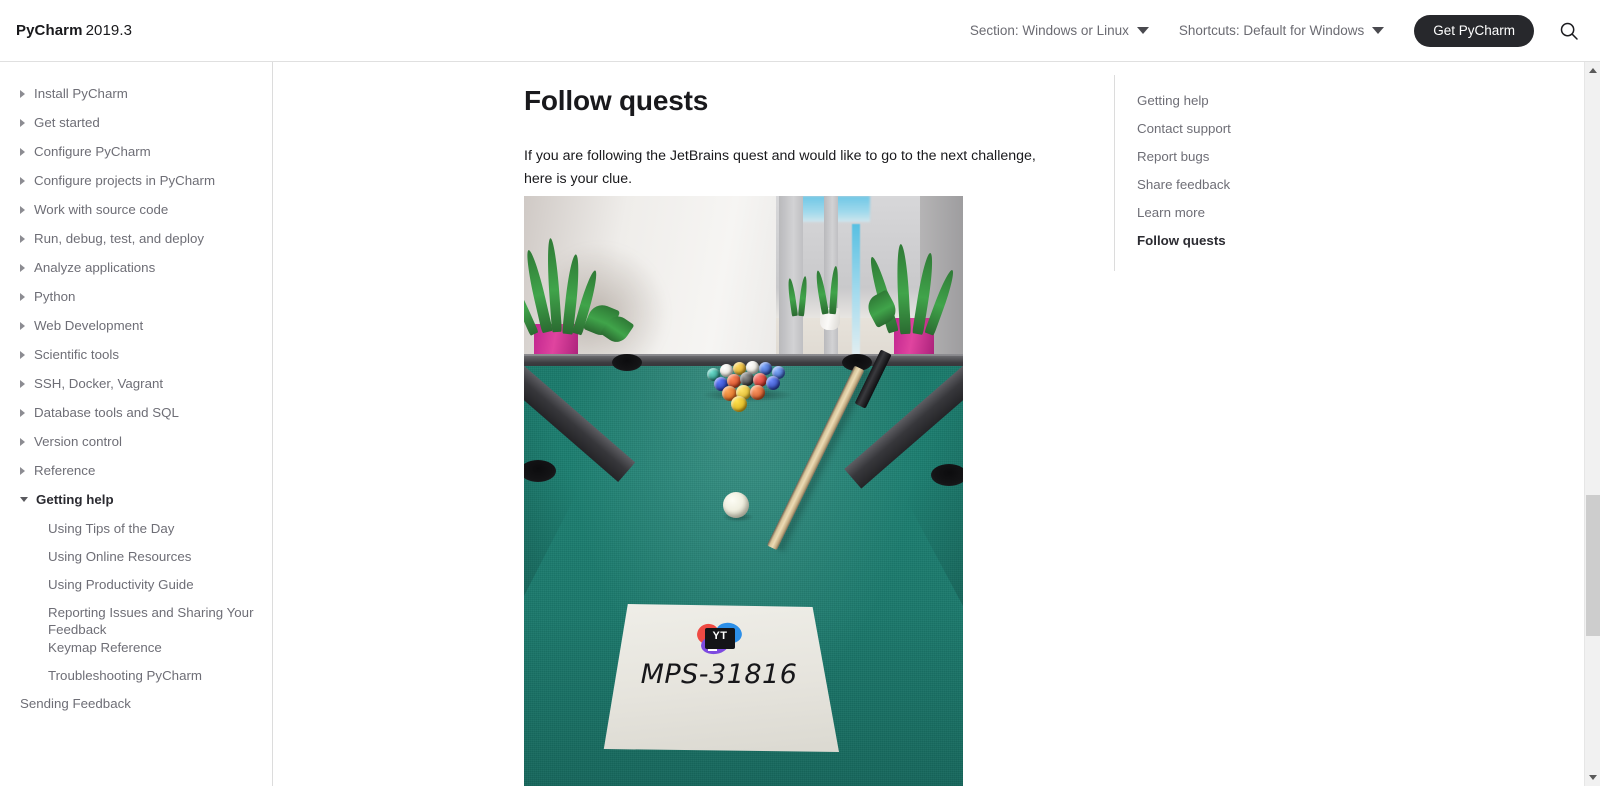 Image resolution: width=1600 pixels, height=786 pixels. What do you see at coordinates (736, 505) in the screenshot?
I see `cue-ball` at bounding box center [736, 505].